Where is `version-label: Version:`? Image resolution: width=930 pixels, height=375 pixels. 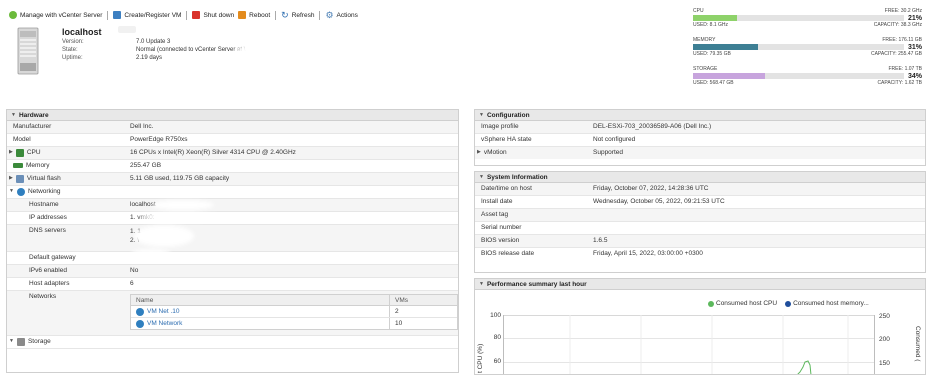 version-label: Version: is located at coordinates (73, 42).